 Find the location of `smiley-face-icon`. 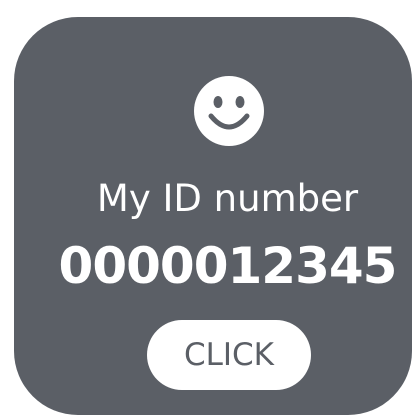

smiley-face-icon is located at coordinates (229, 111).